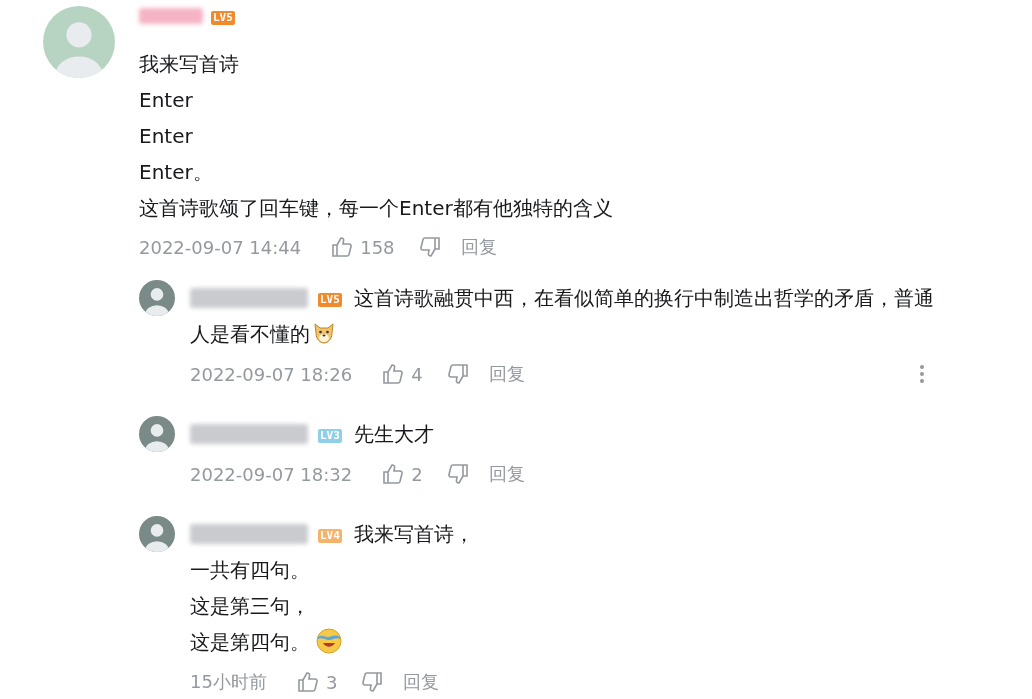 The height and width of the screenshot is (699, 1032). I want to click on reply-text: 这首诗歌融贯中西，在看似简单的换行中制造出哲学的矛盾，普通, so click(643, 298).